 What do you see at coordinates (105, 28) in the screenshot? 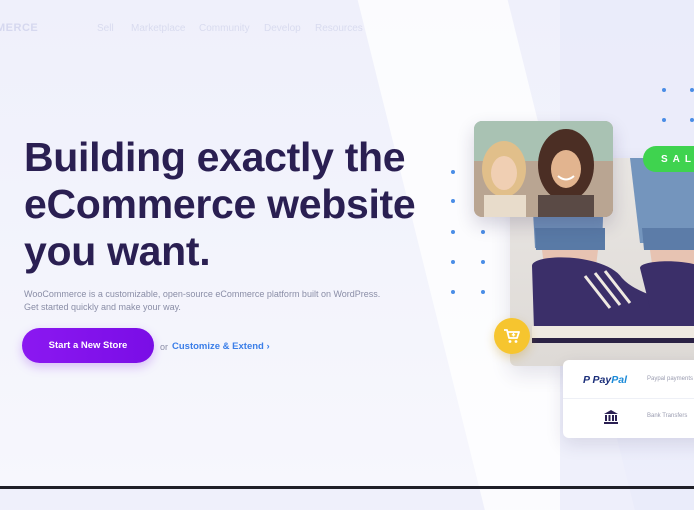
I see `nav-link-sell: Sell` at bounding box center [105, 28].